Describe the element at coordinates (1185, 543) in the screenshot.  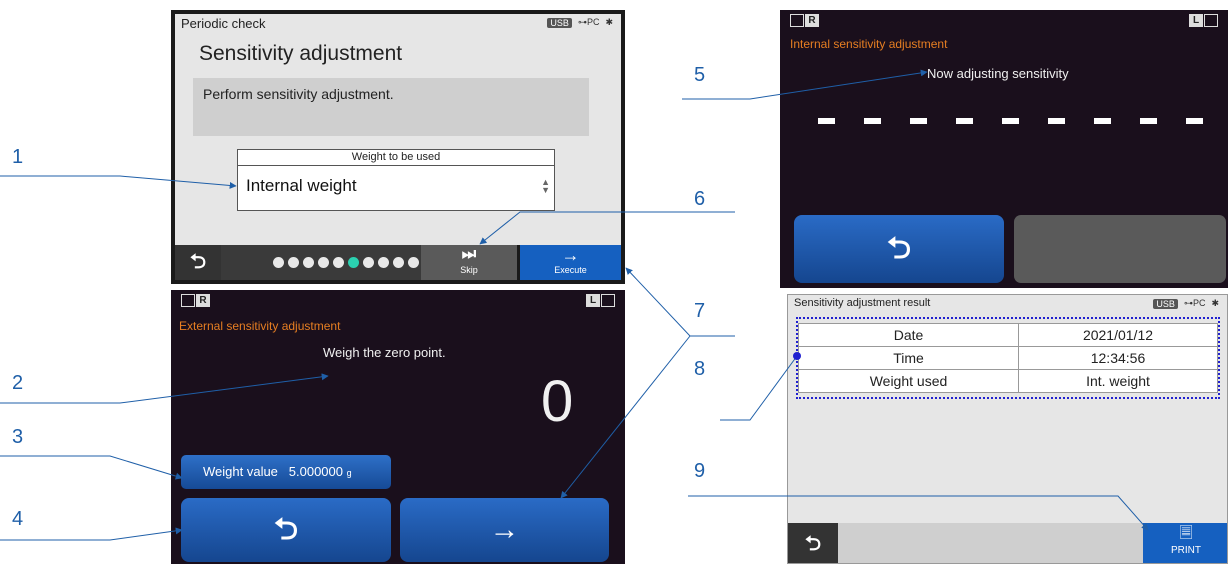
I see `print-button: 🗏 PRINT` at that location.